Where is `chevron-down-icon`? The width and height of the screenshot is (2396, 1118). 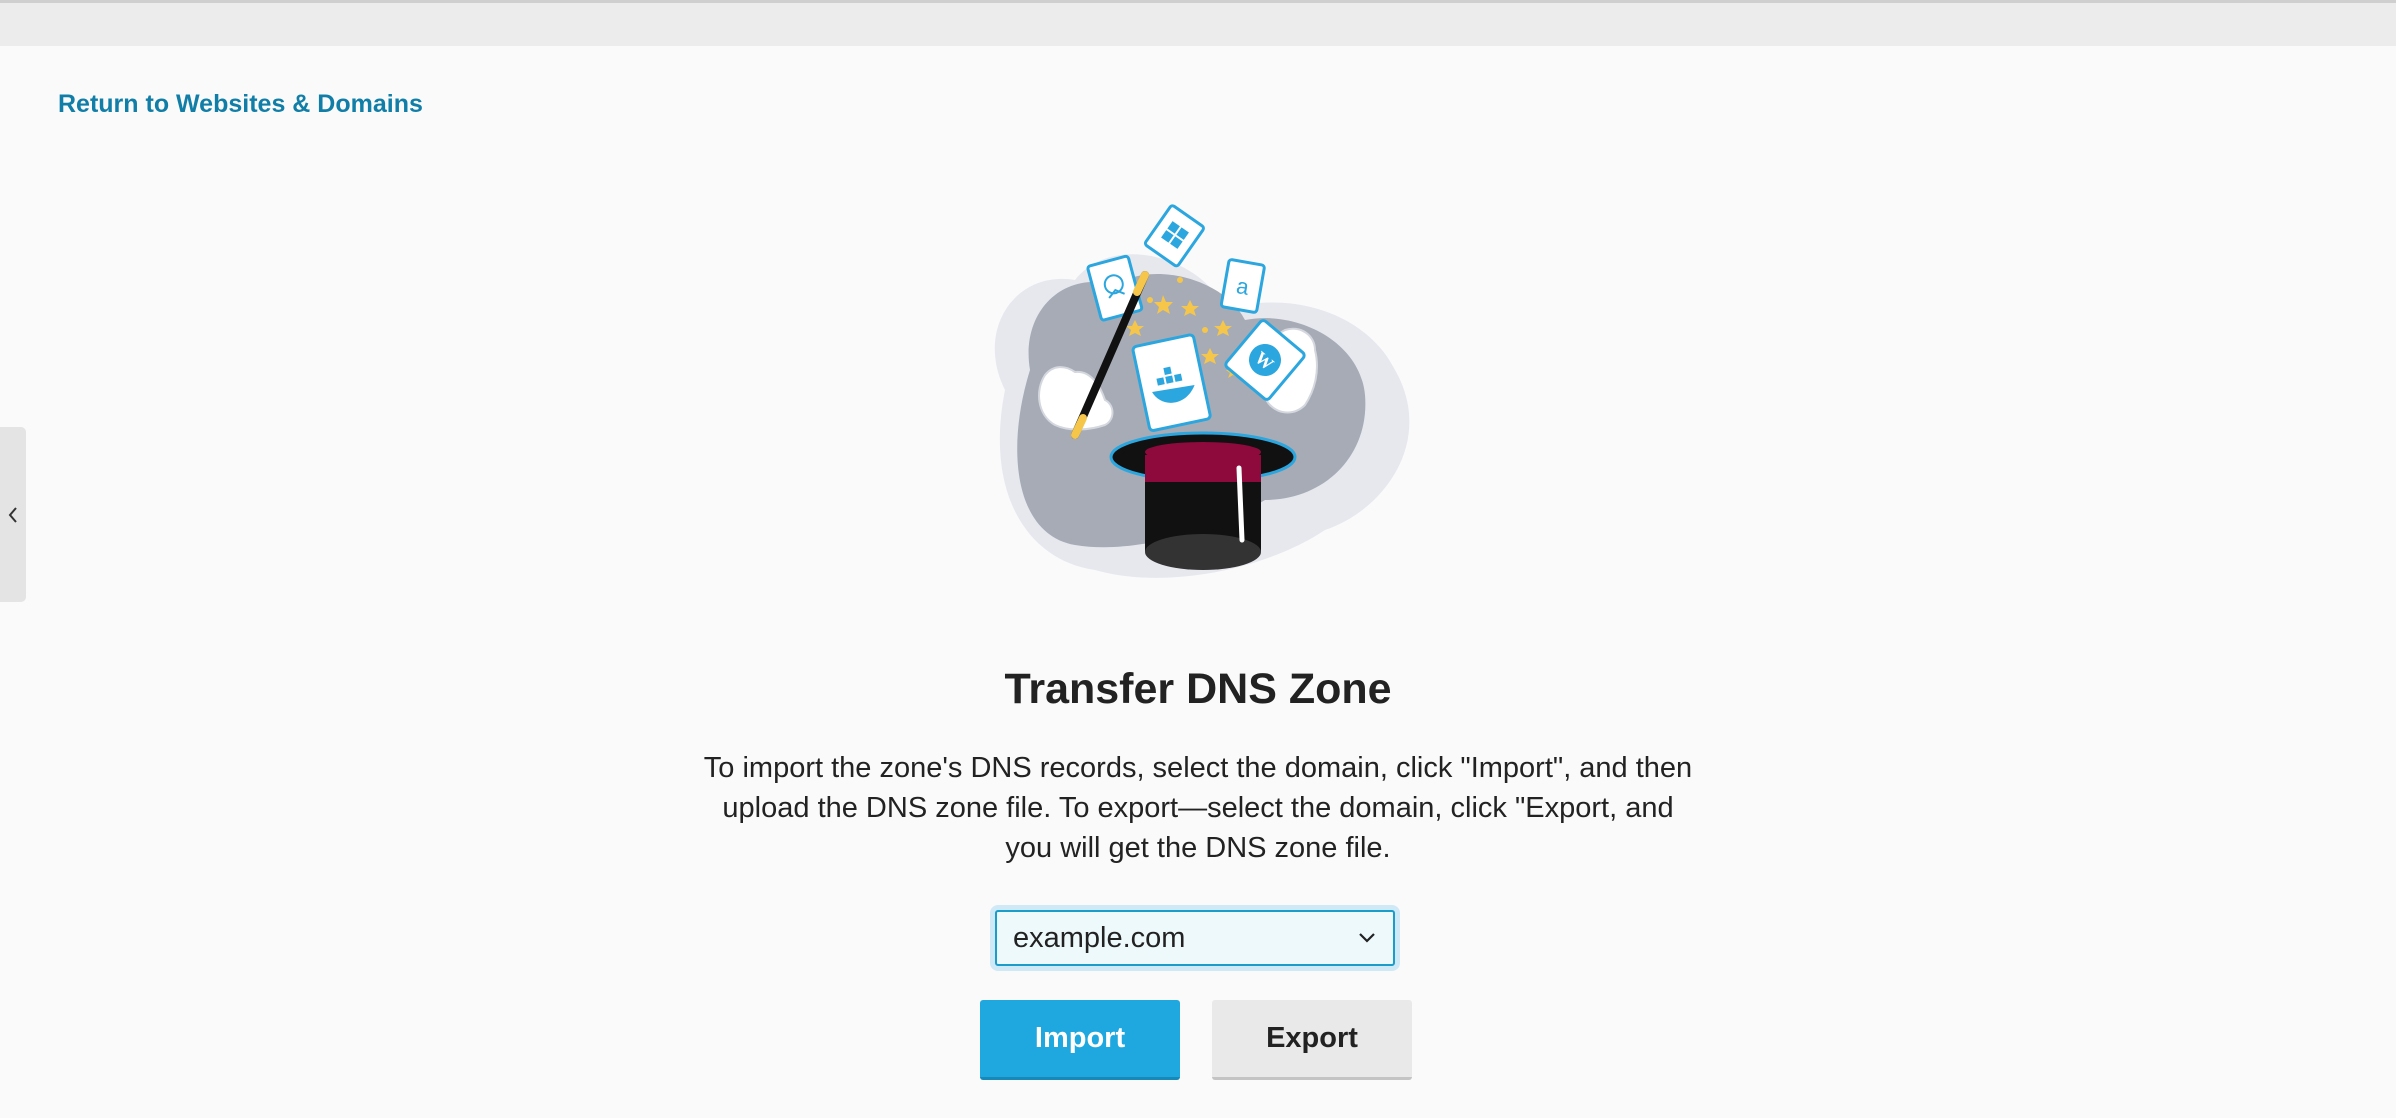 chevron-down-icon is located at coordinates (1367, 938).